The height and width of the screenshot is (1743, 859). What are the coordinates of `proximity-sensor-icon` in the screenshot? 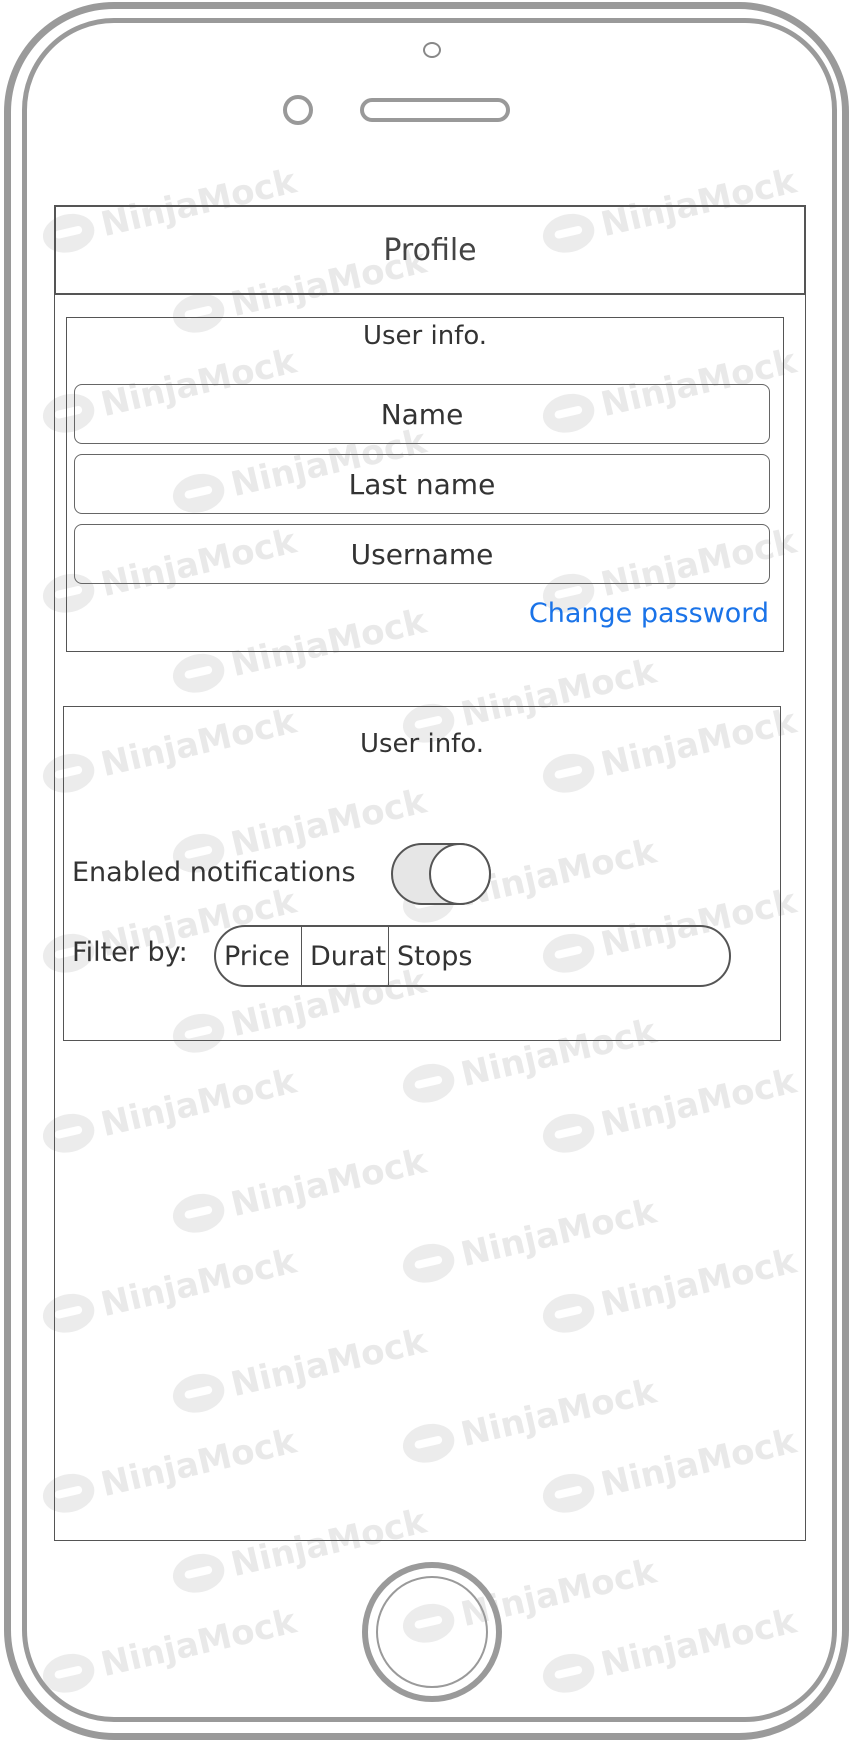 It's located at (298, 110).